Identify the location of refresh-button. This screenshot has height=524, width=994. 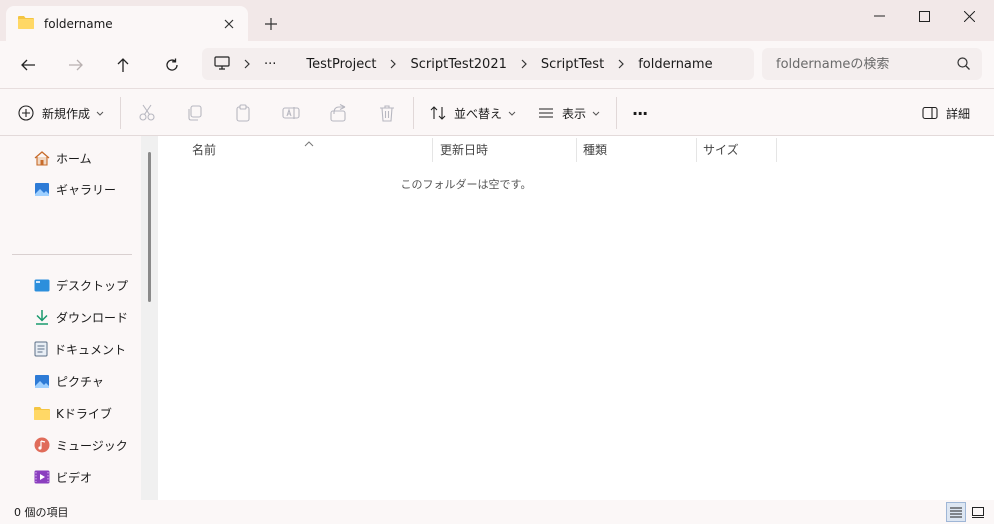
(172, 65).